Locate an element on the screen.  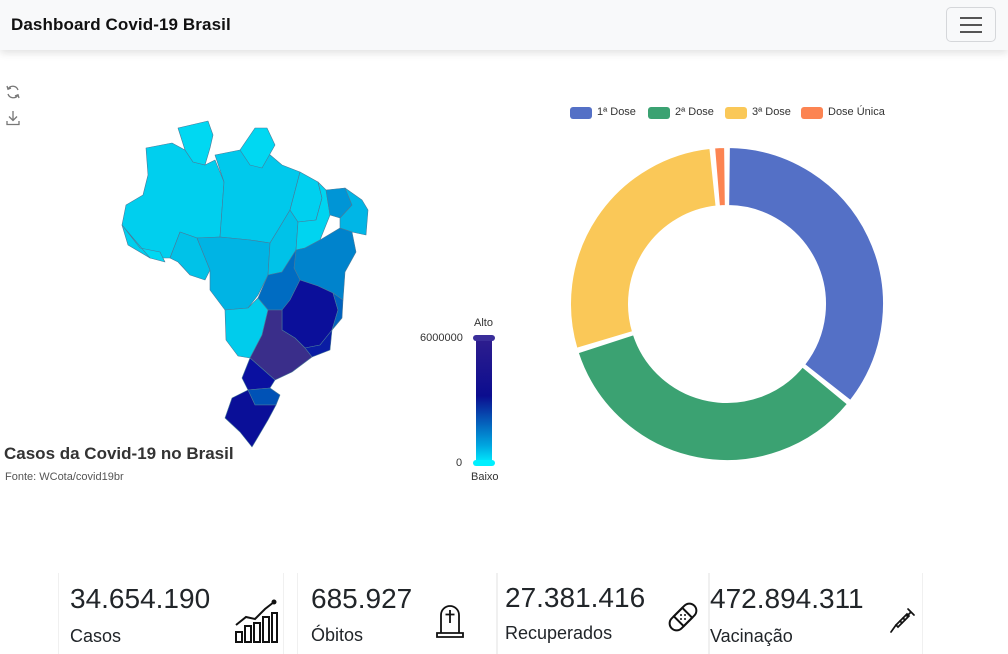
map-source: Fonte: WCota/covid19br is located at coordinates (64, 477).